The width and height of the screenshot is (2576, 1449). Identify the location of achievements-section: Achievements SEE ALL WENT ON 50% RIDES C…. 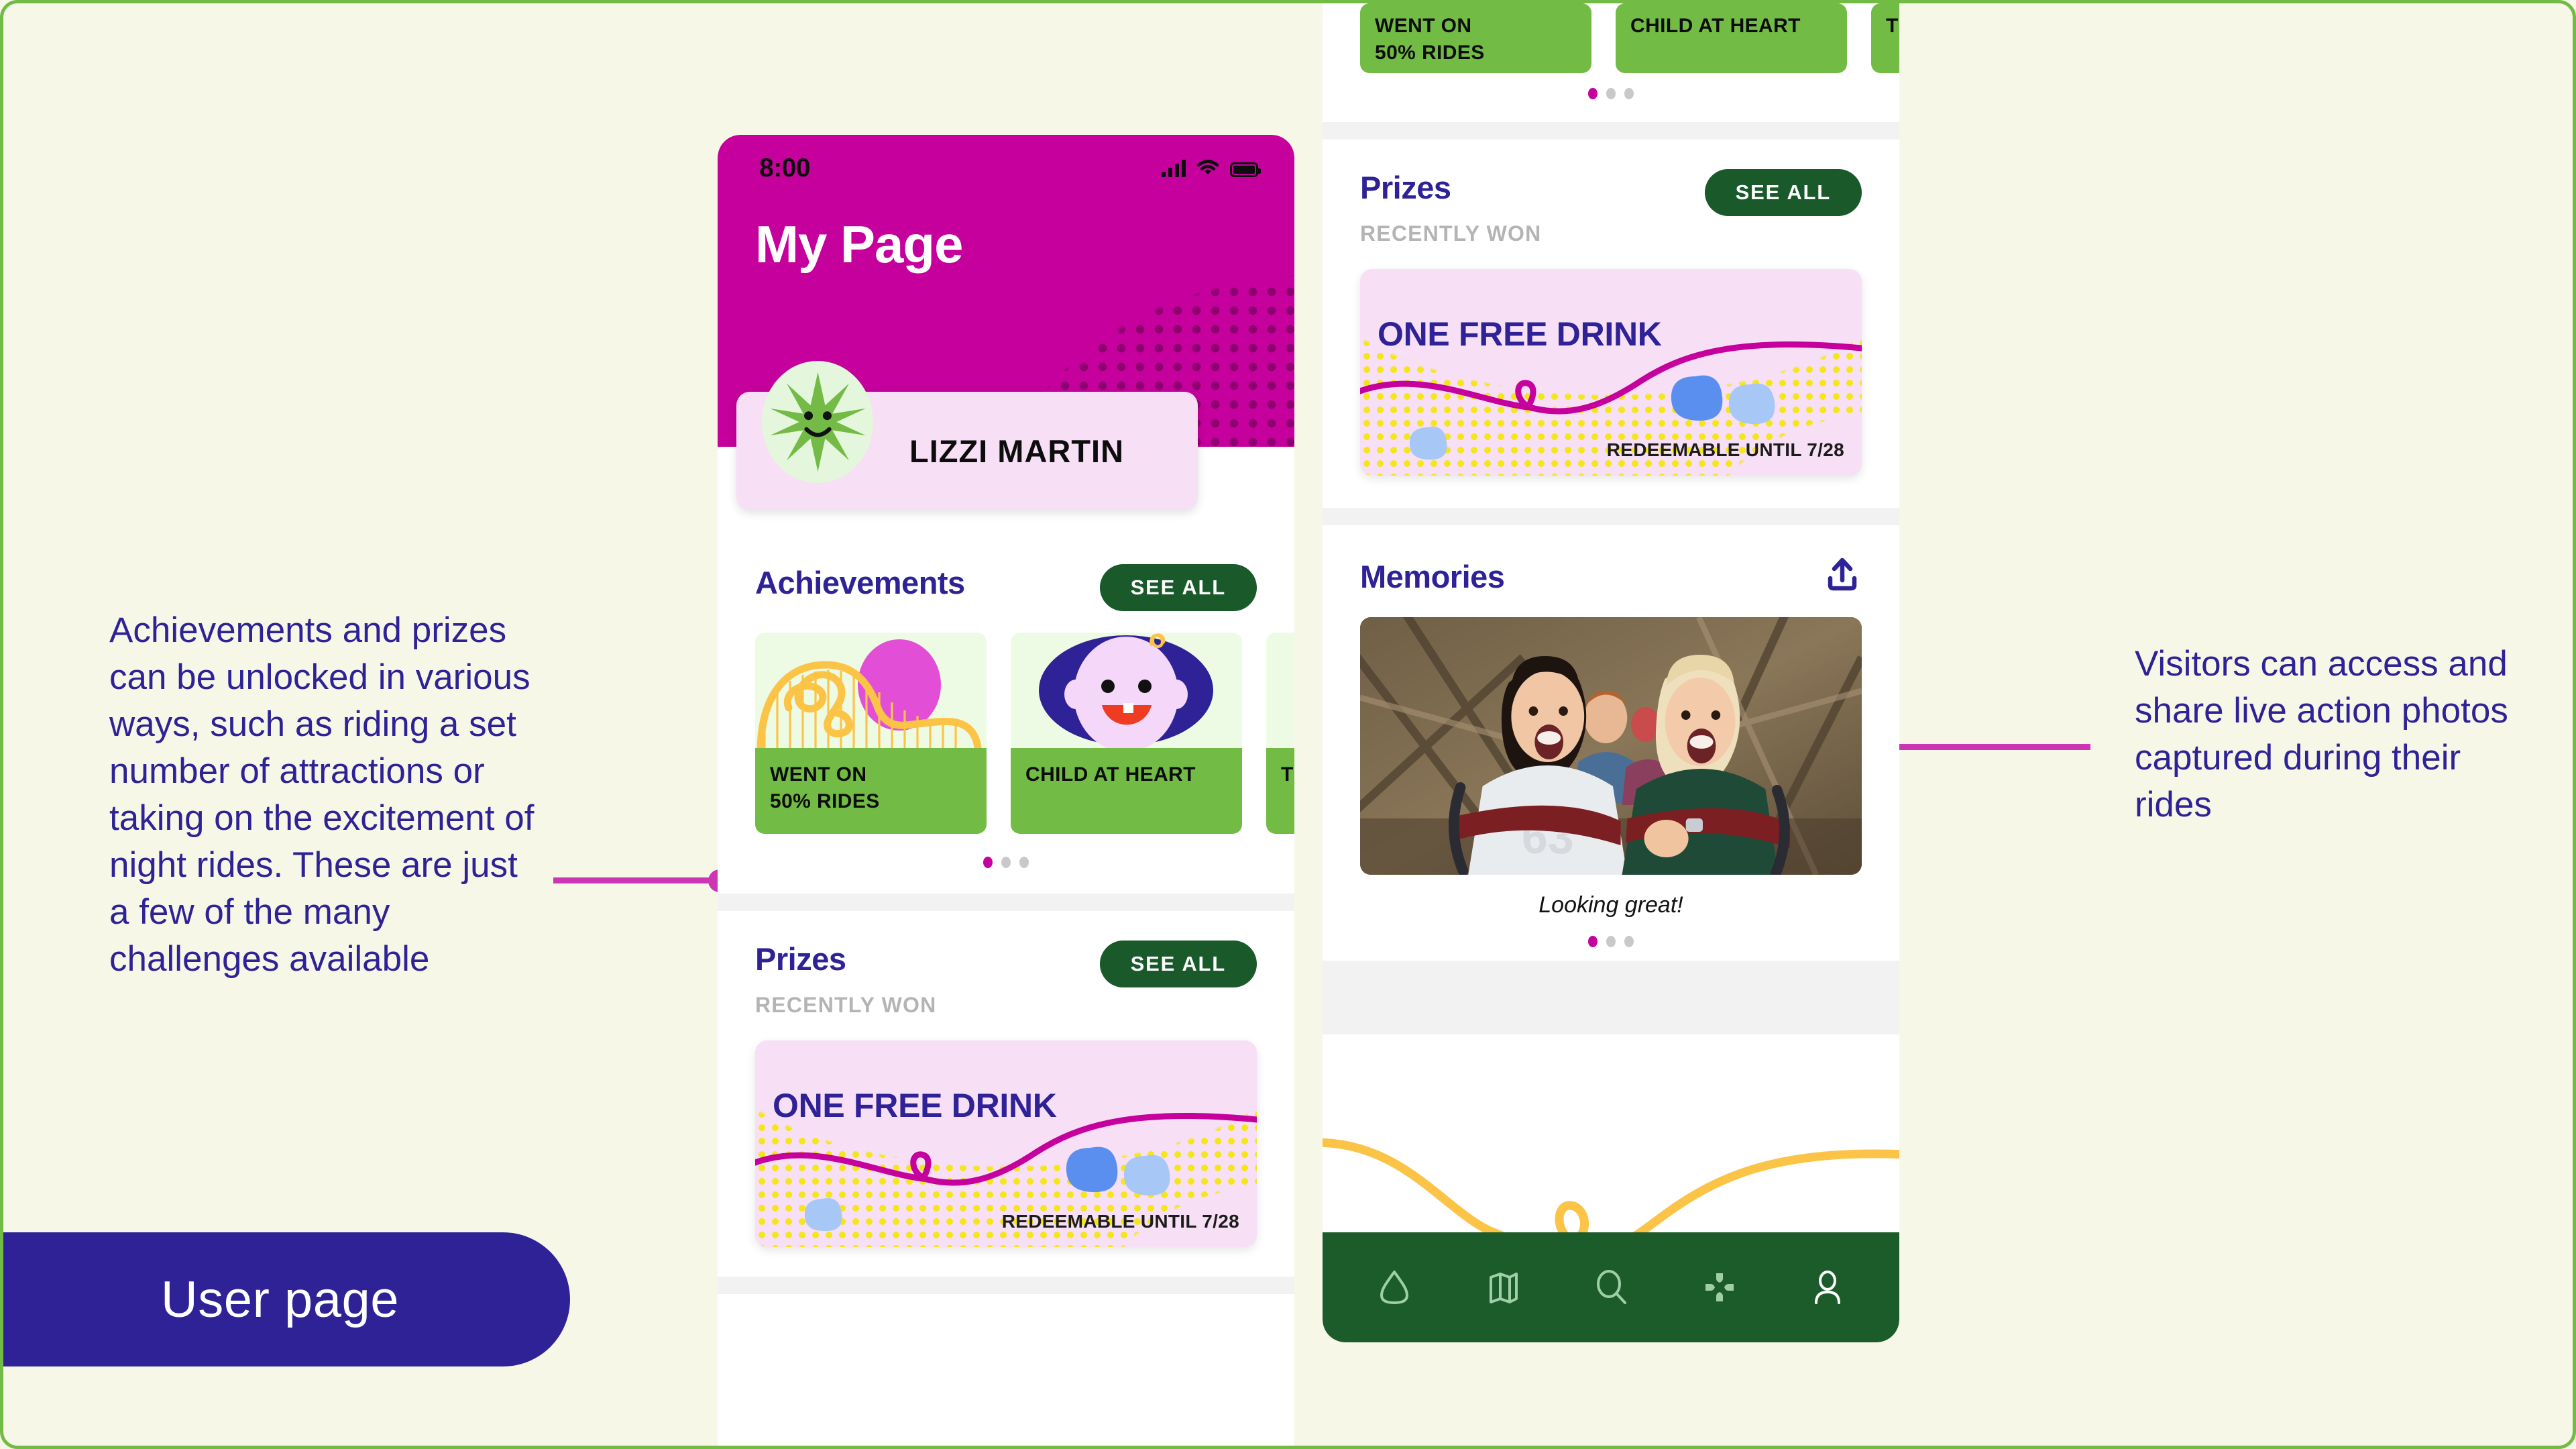
(1006, 670).